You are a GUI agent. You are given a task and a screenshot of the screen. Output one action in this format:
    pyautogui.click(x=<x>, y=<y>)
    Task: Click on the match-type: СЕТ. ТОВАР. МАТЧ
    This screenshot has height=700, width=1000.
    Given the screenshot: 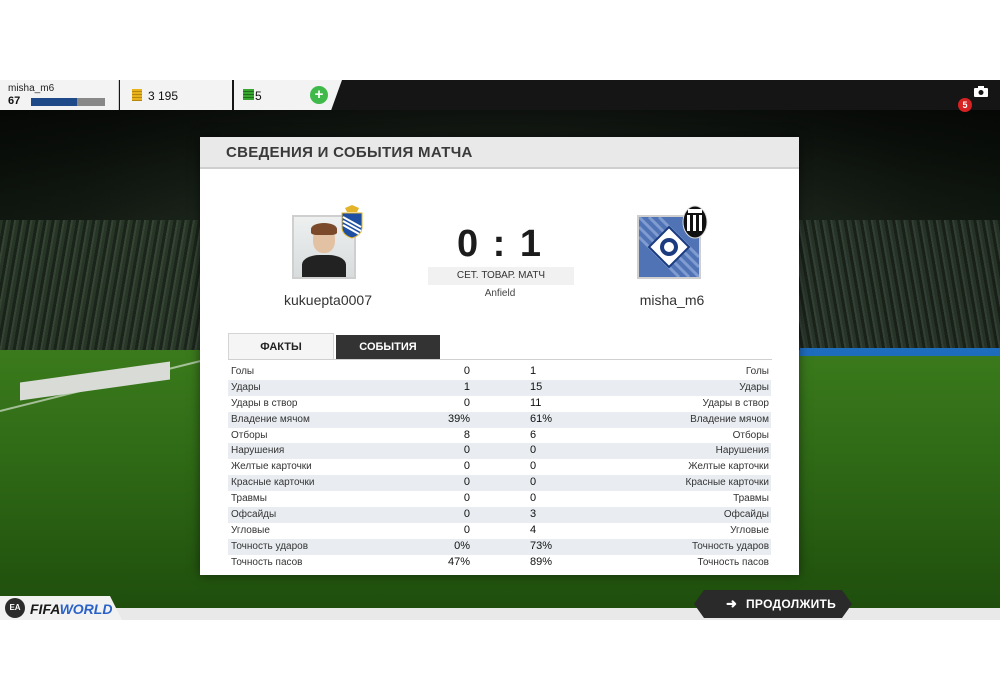 What is the action you would take?
    pyautogui.click(x=501, y=276)
    